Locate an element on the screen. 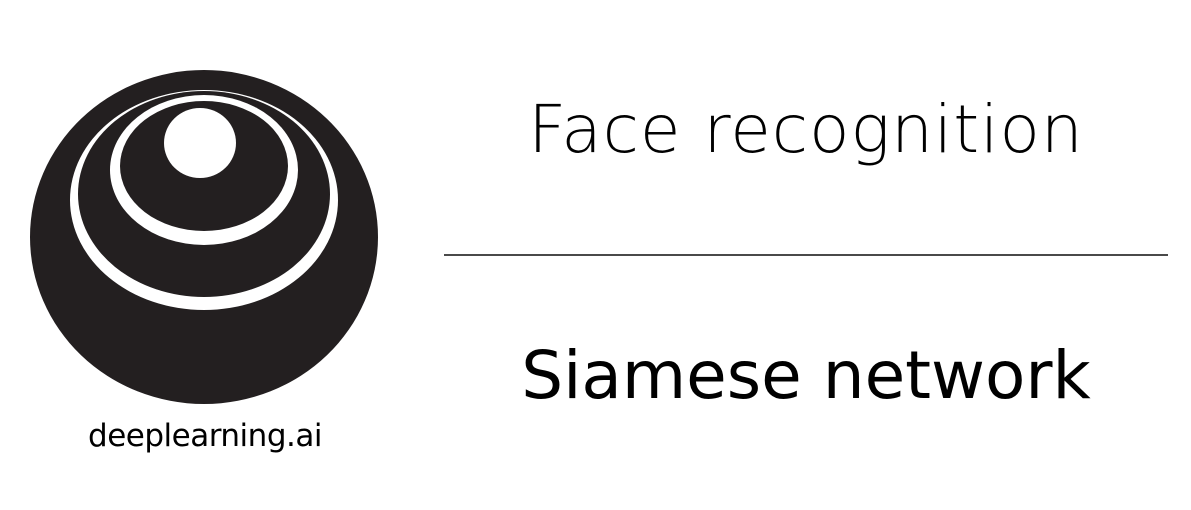 The height and width of the screenshot is (510, 1191). brand-name: deeplearning.ai is located at coordinates (205, 436).